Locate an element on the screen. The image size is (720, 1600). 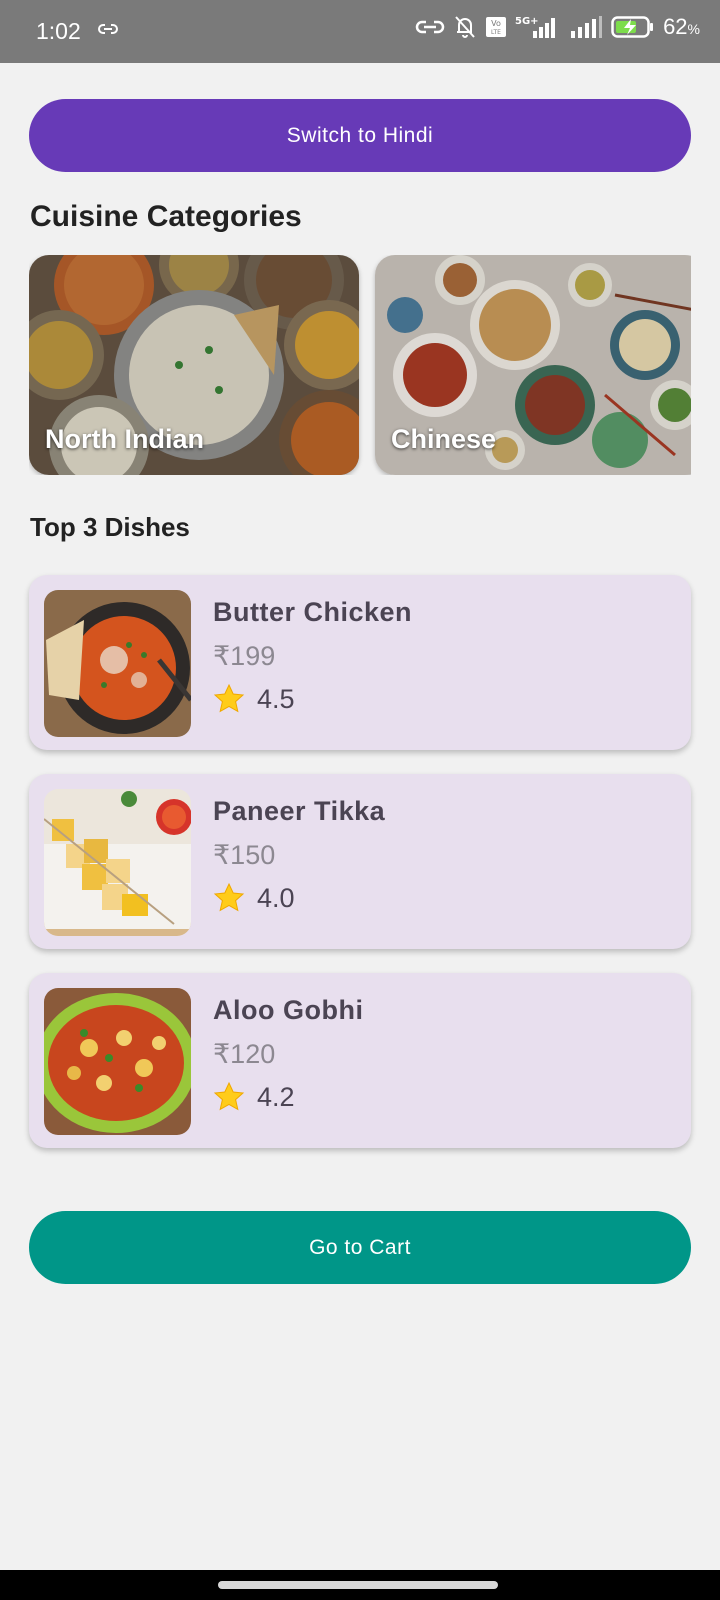
dish-price: ₹120 is located at coordinates (244, 1054).